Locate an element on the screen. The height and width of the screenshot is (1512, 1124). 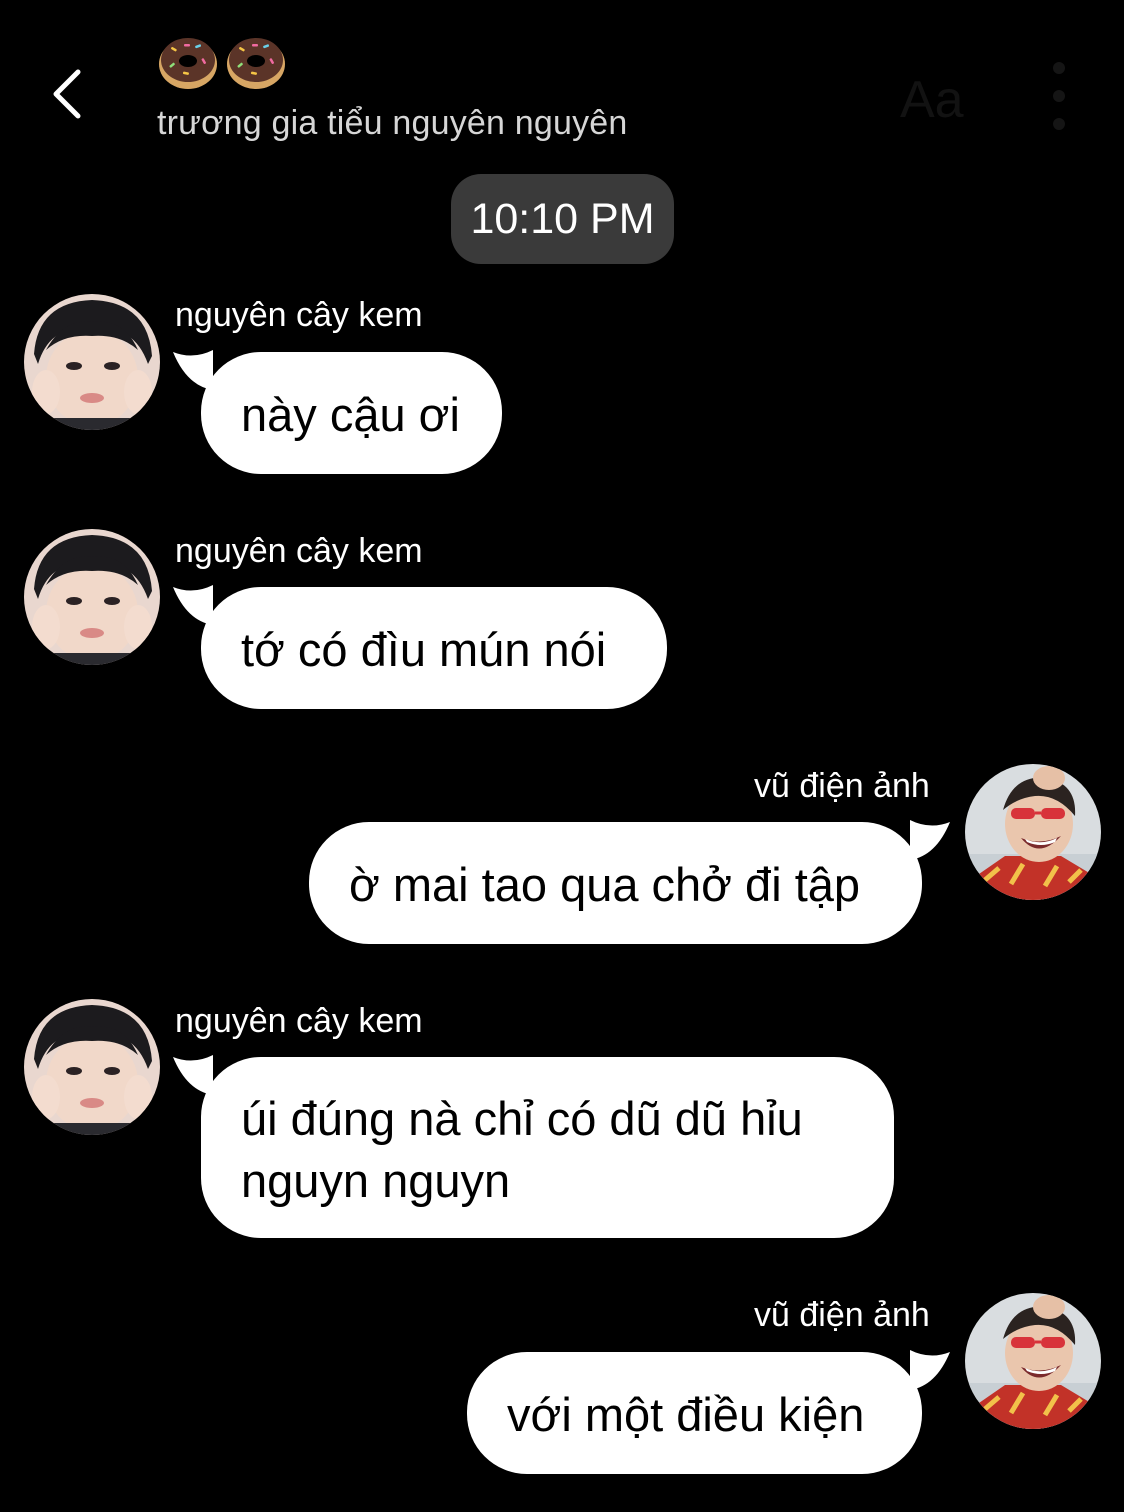
message-bubble: ờ mai tao qua chở đi tập is located at coordinates (629, 882).